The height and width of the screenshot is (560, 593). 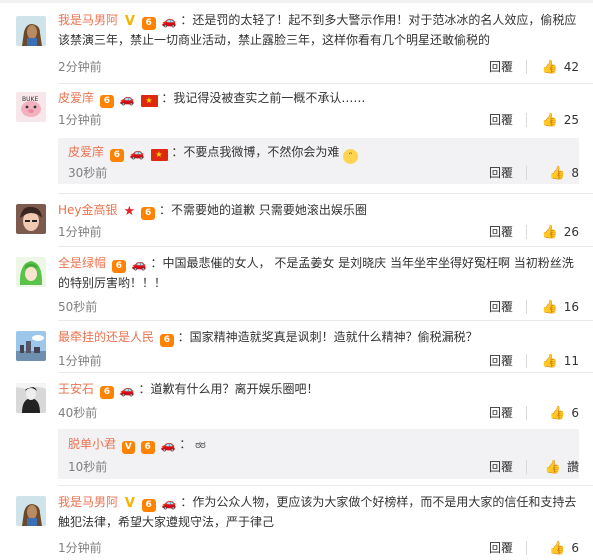 I want to click on like-button: 👍 讚, so click(x=556, y=467).